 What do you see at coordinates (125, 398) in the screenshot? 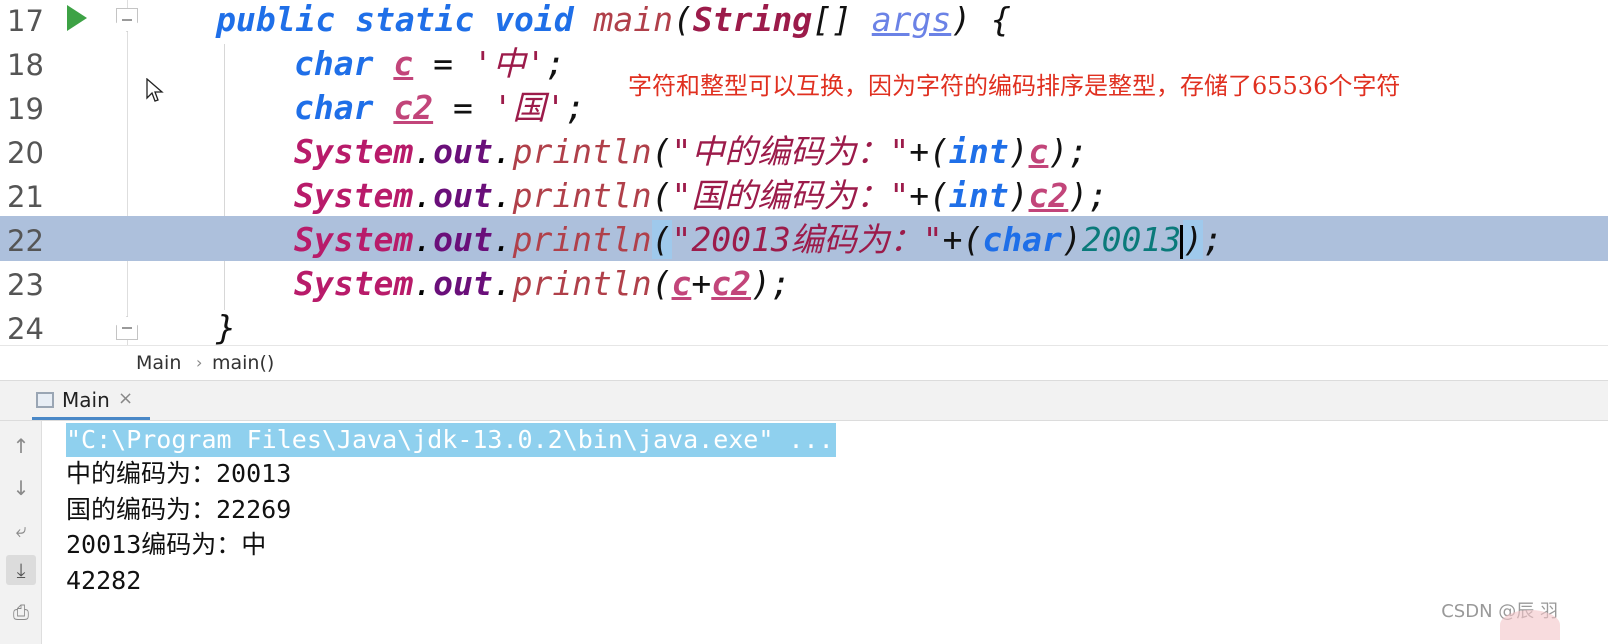
I see `close-icon: ×` at bounding box center [125, 398].